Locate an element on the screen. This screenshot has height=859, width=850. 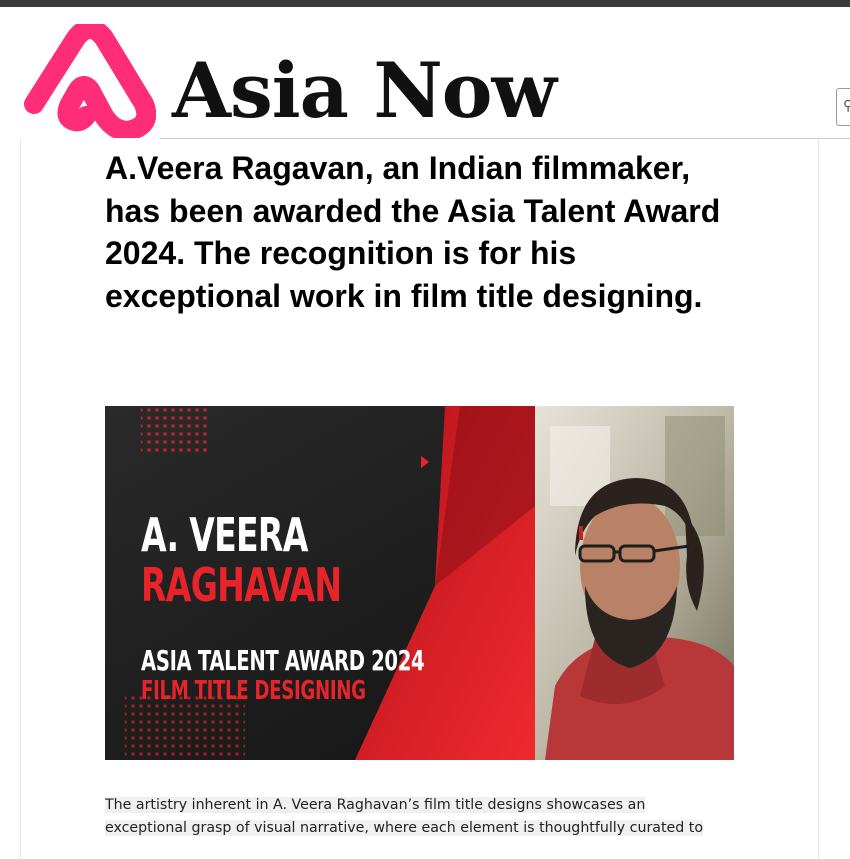
asia-now-logo-icon is located at coordinates (90, 81).